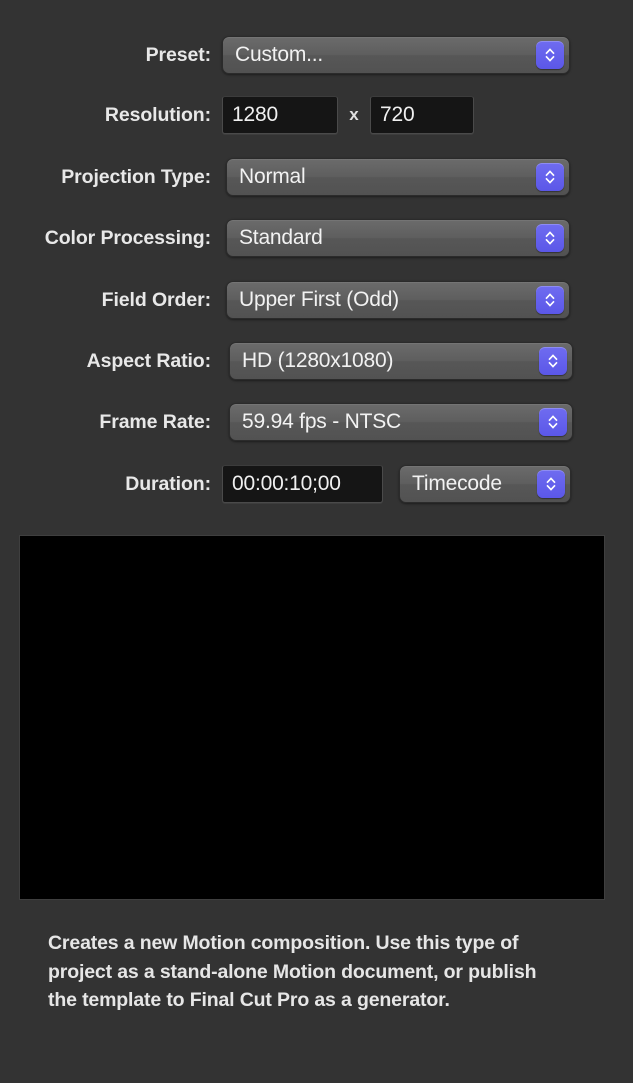 This screenshot has height=1083, width=633. Describe the element at coordinates (354, 114) in the screenshot. I see `resolution-separator: x` at that location.